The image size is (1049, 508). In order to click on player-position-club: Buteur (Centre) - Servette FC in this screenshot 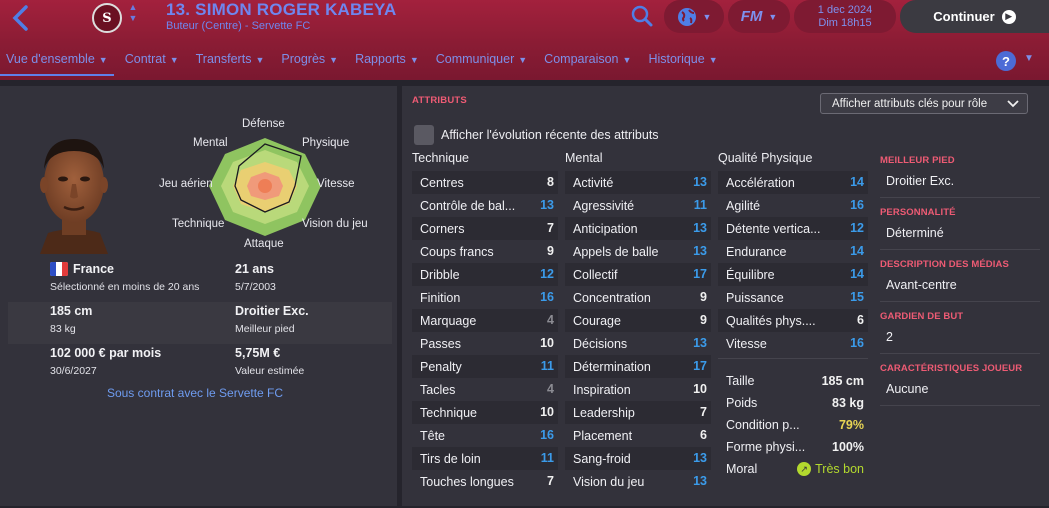, I will do `click(238, 26)`.